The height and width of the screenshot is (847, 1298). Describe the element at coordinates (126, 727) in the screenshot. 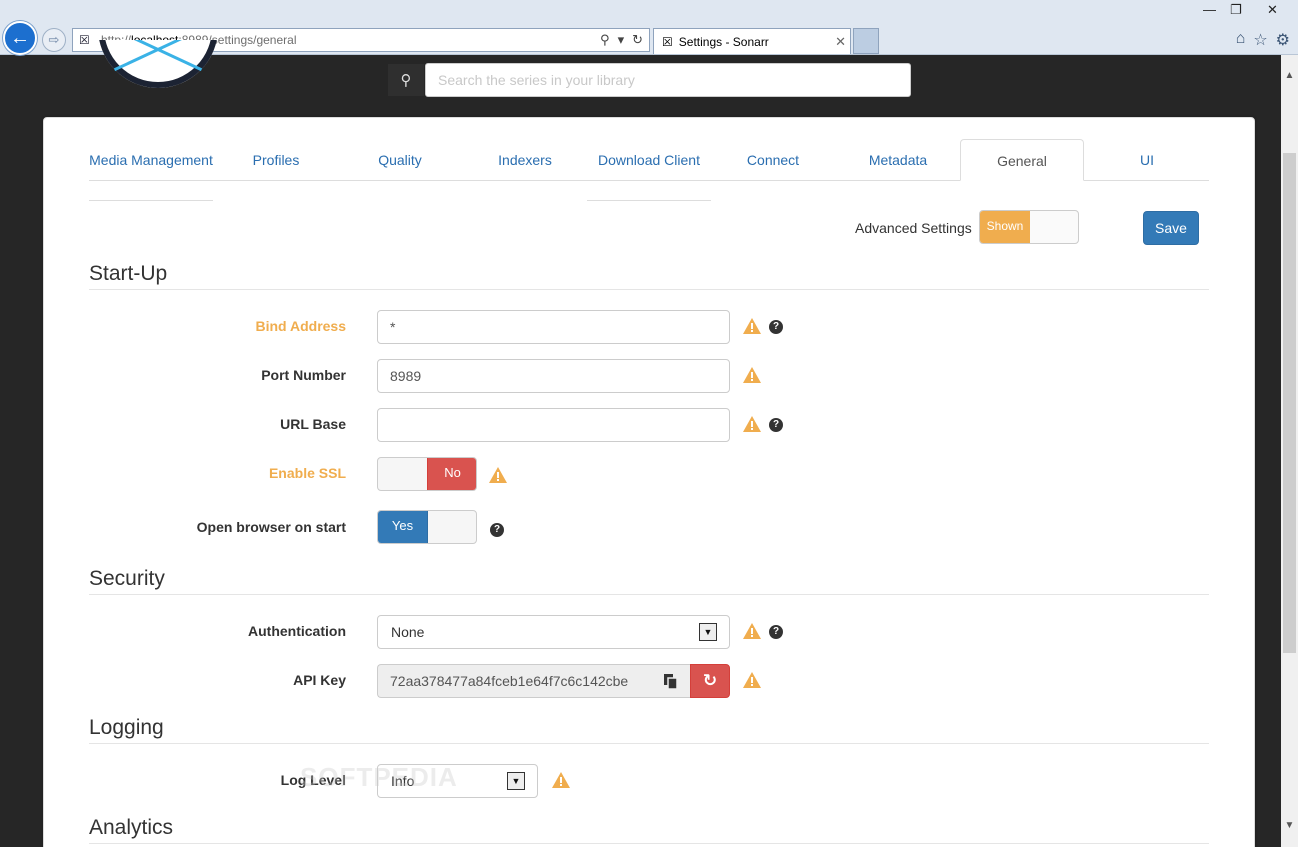

I see `section-title-logging: Logging` at that location.